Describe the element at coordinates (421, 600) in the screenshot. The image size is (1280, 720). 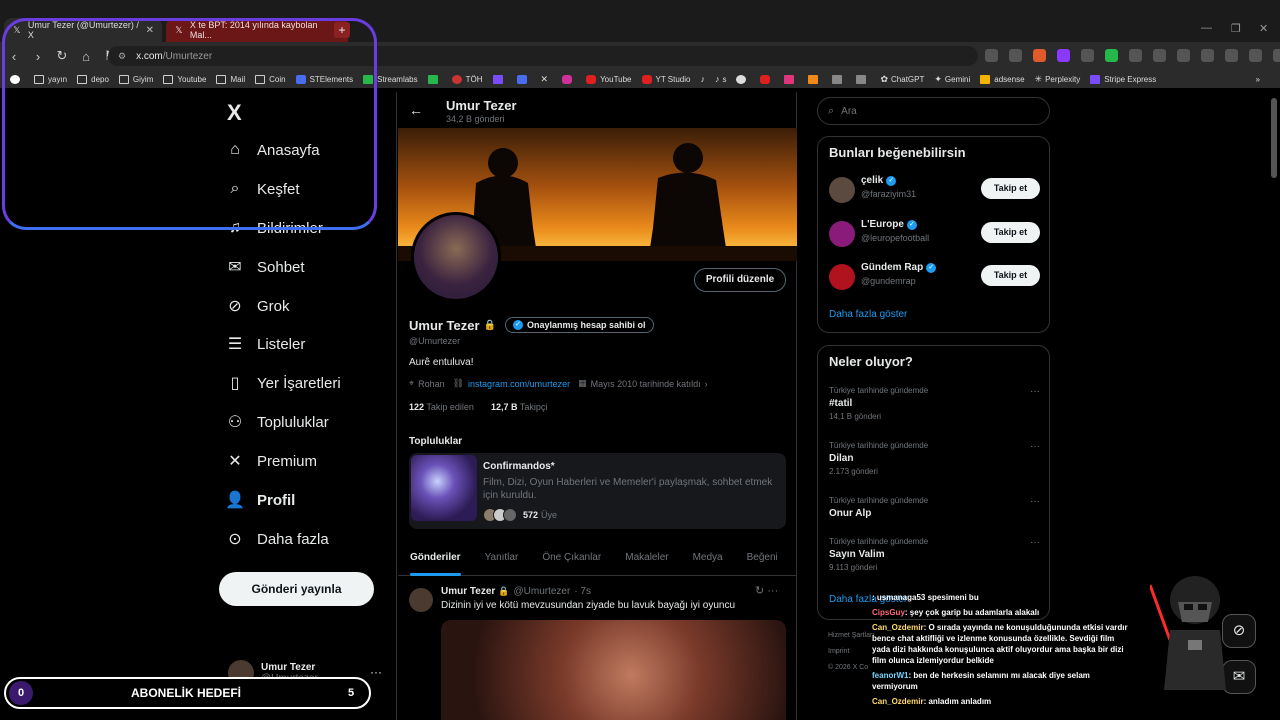
I see `tweet-avatar` at that location.